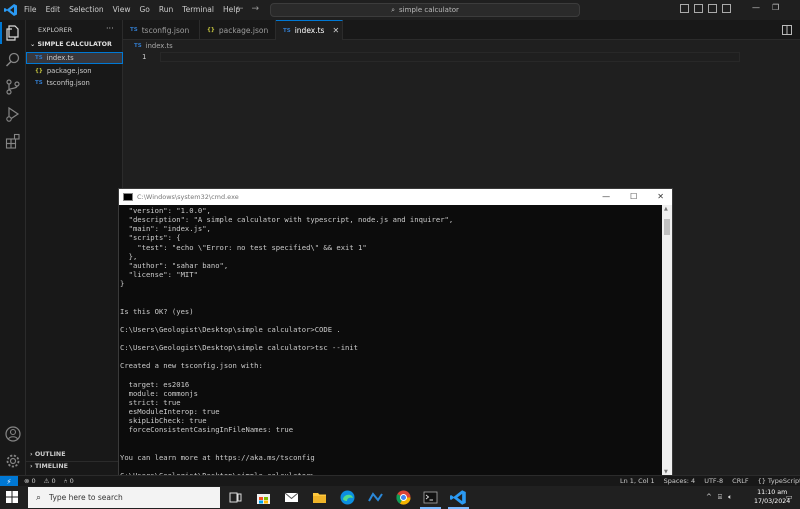  What do you see at coordinates (667, 340) in the screenshot?
I see `cmd-scrollbar: ▲ ▼` at bounding box center [667, 340].